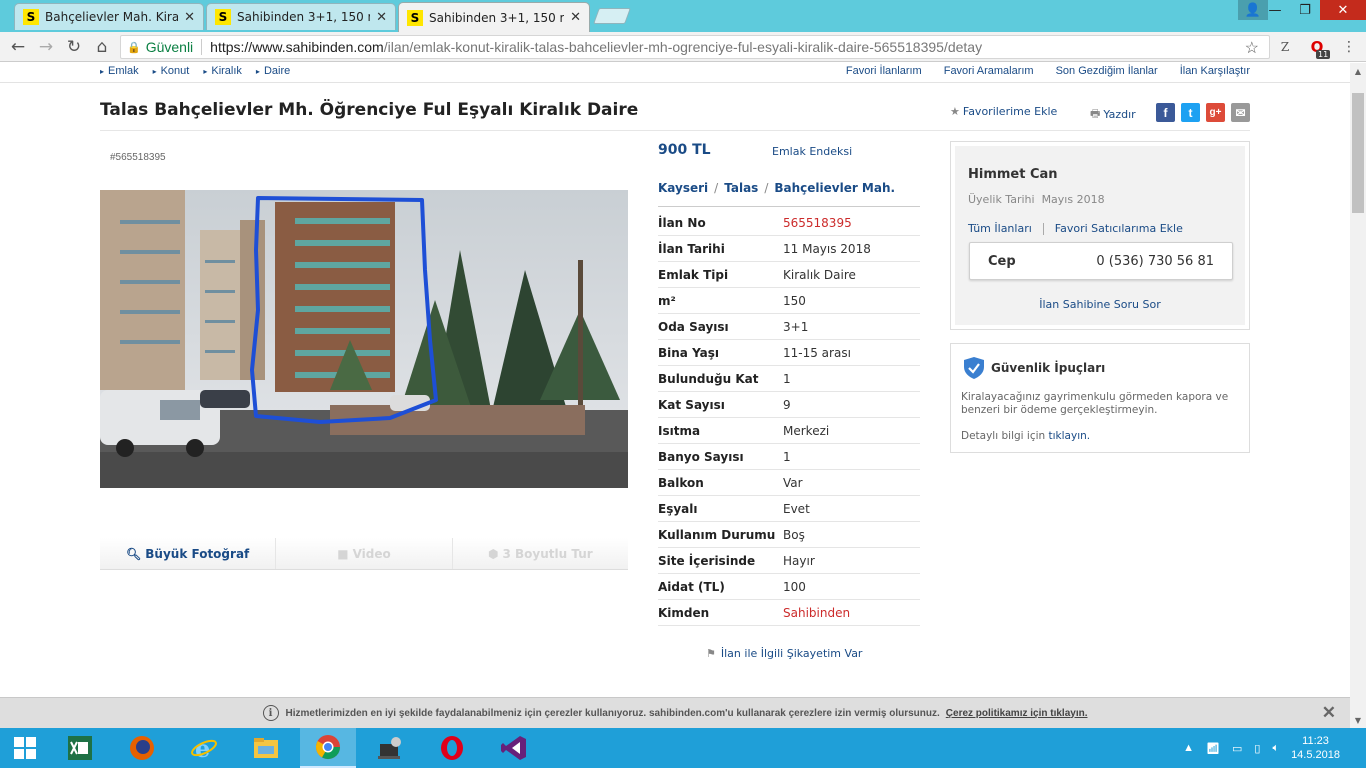 The width and height of the screenshot is (1366, 768). I want to click on opera-icon, so click(452, 748).